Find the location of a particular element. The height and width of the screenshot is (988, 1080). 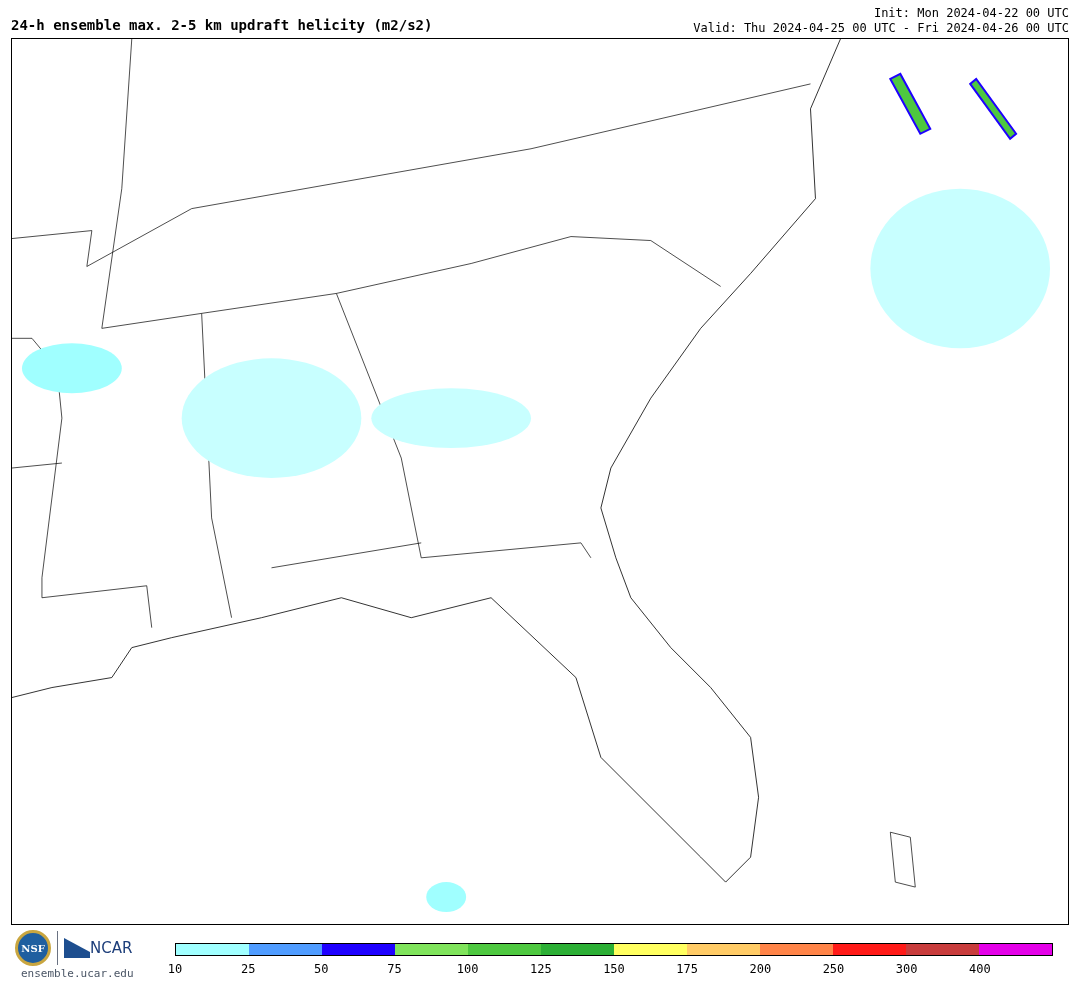

ncar-logo-text: NCAR is located at coordinates (111, 948).